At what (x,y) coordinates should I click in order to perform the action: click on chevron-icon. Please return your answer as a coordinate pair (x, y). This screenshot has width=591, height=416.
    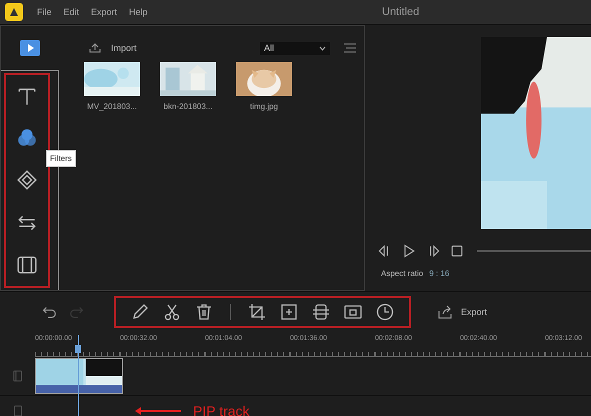
    Looking at the image, I should click on (322, 48).